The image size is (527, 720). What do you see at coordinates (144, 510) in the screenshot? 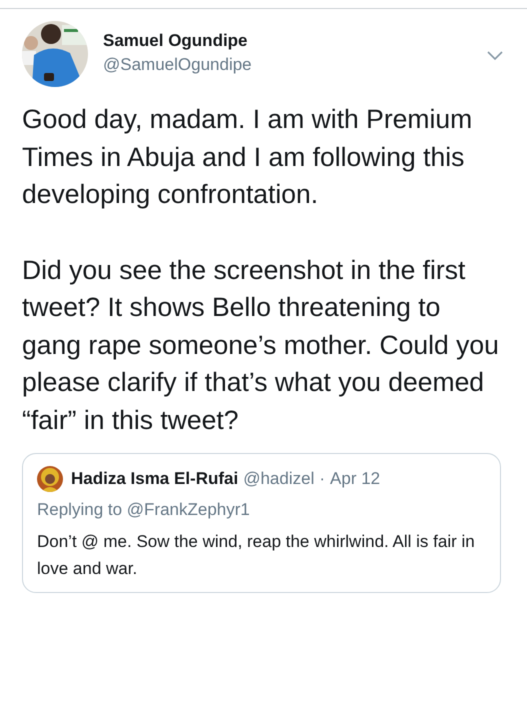
I see `replying-to-text: Replying to @FrankZephyr1` at bounding box center [144, 510].